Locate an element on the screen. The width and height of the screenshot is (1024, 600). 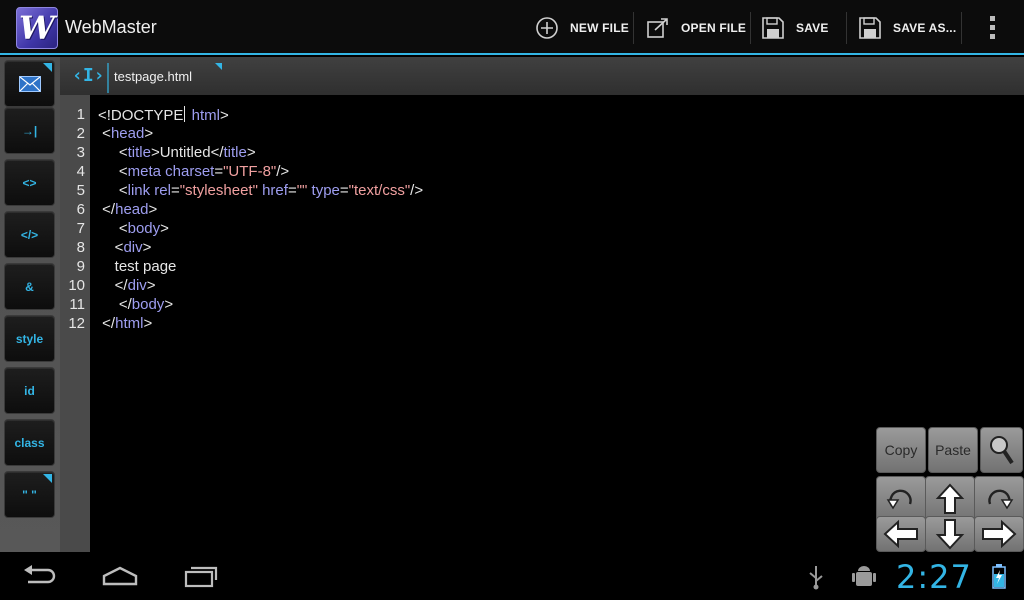
arrow-left-icon is located at coordinates (900, 534).